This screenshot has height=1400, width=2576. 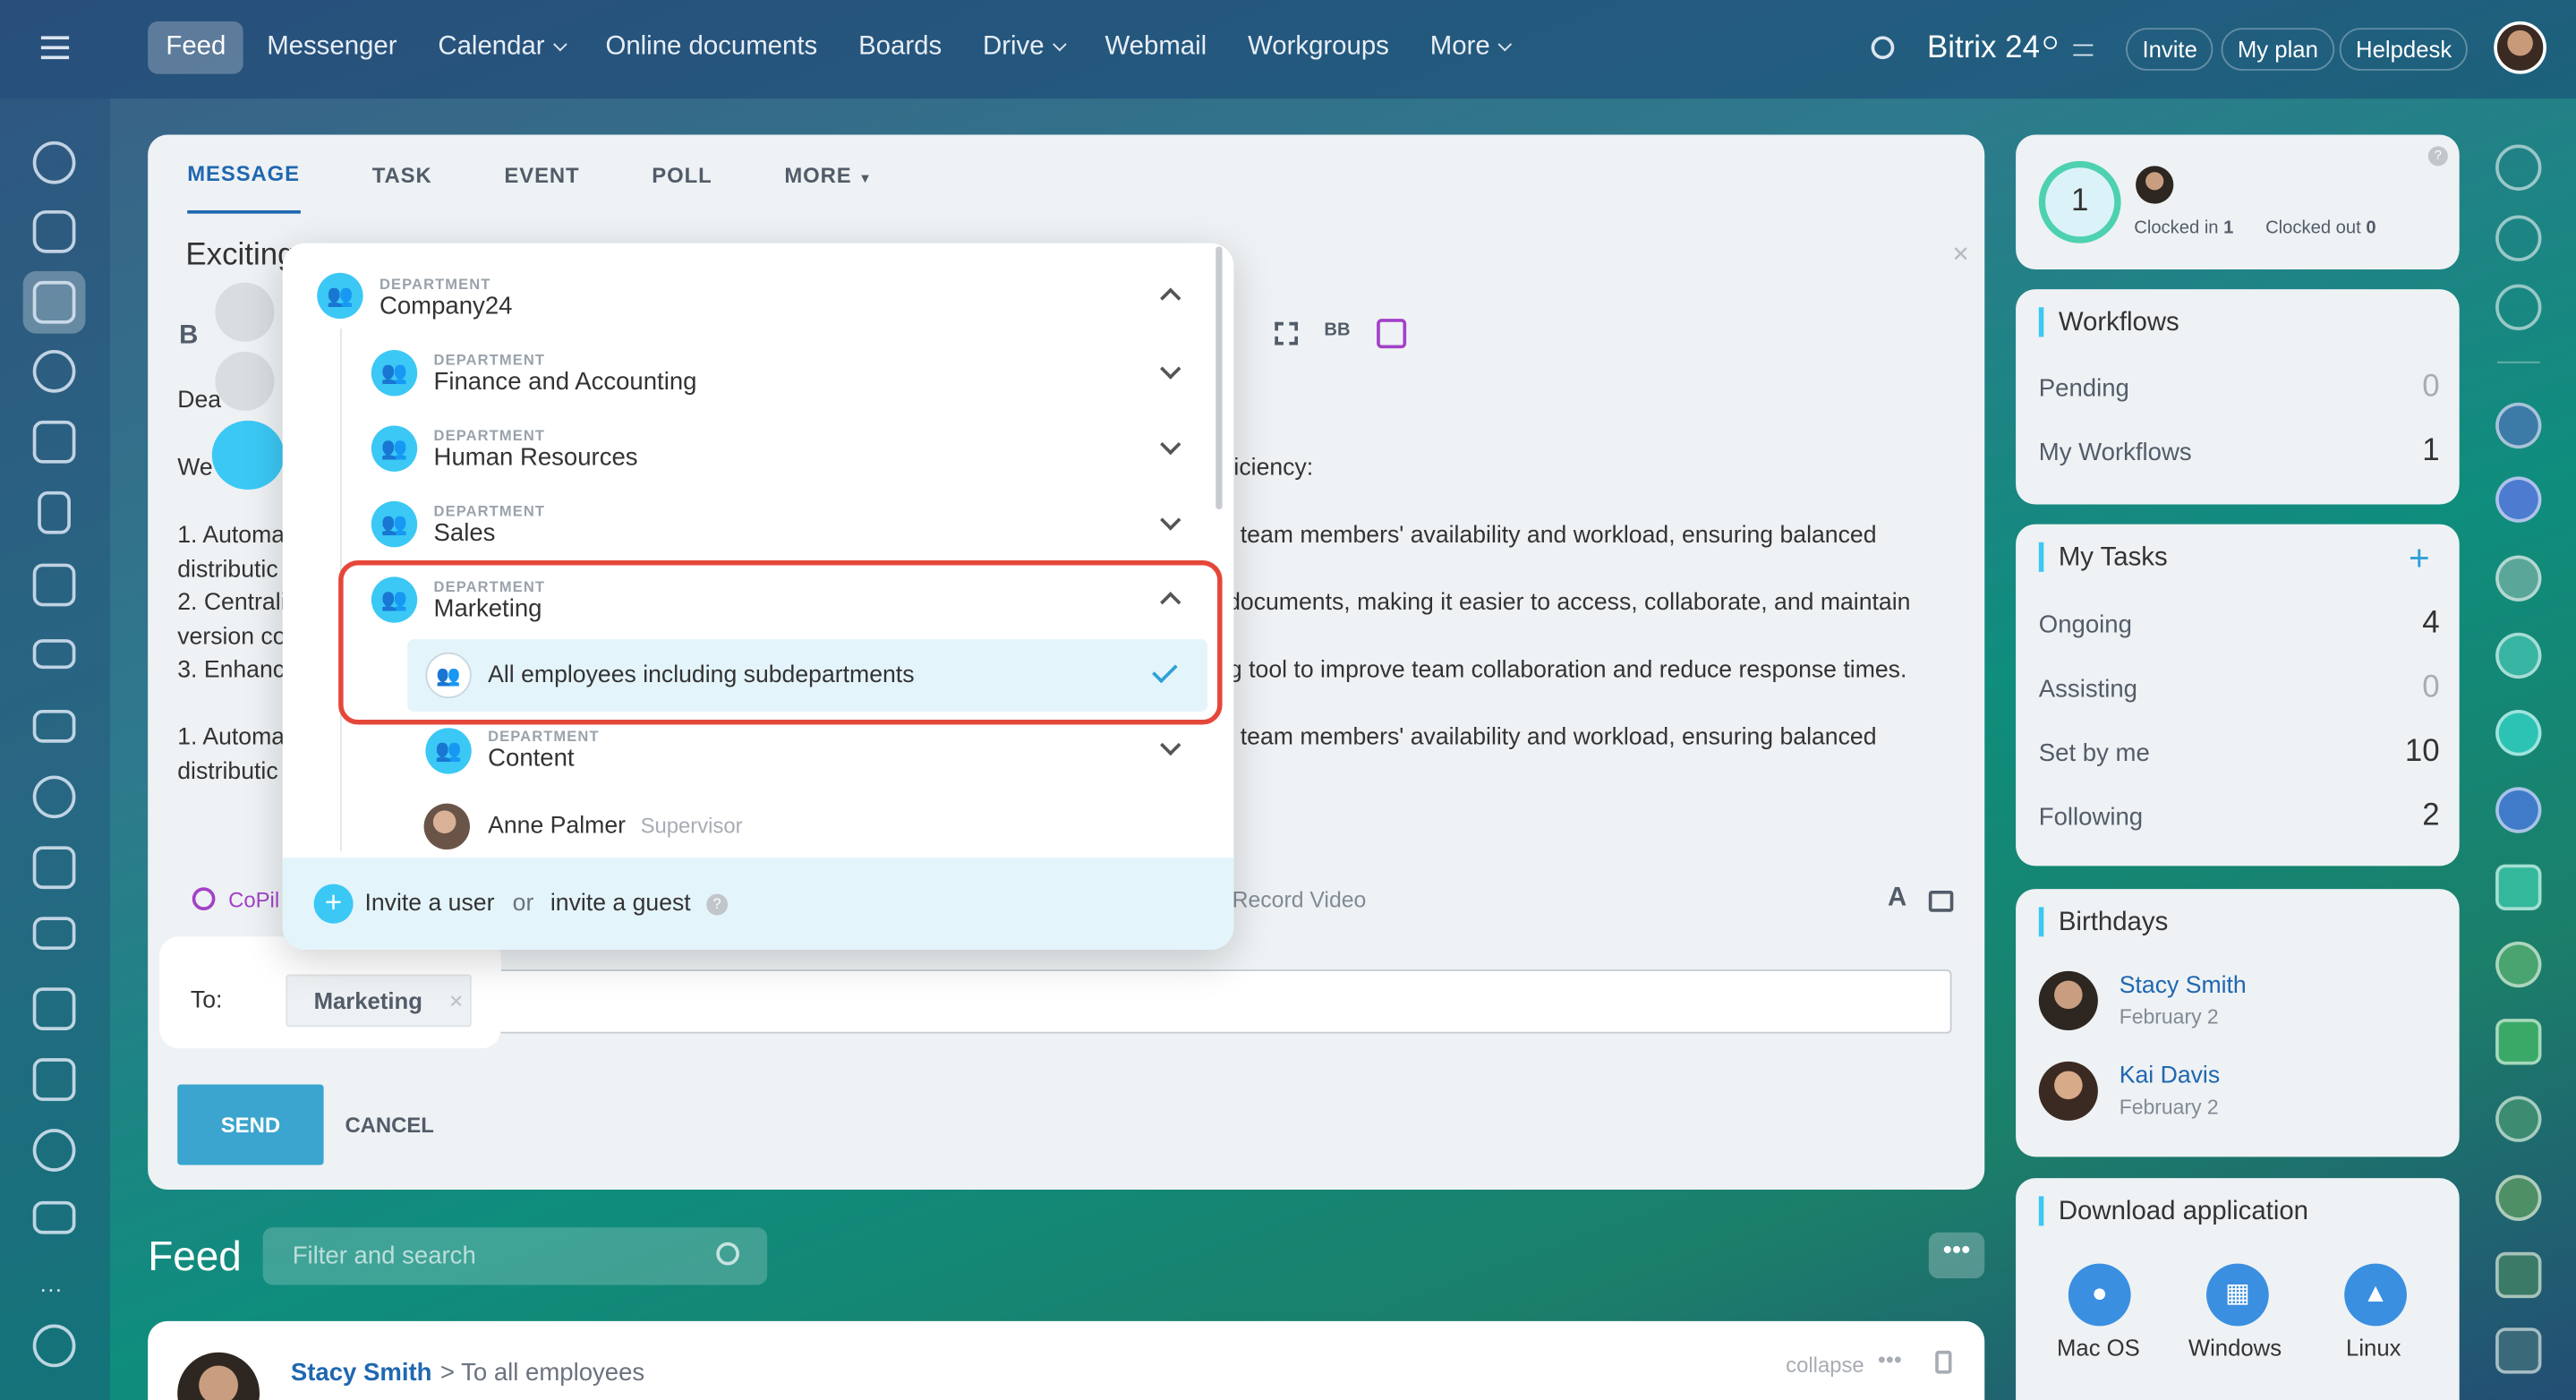 What do you see at coordinates (2375, 1295) in the screenshot?
I see `linux-icon: ▲` at bounding box center [2375, 1295].